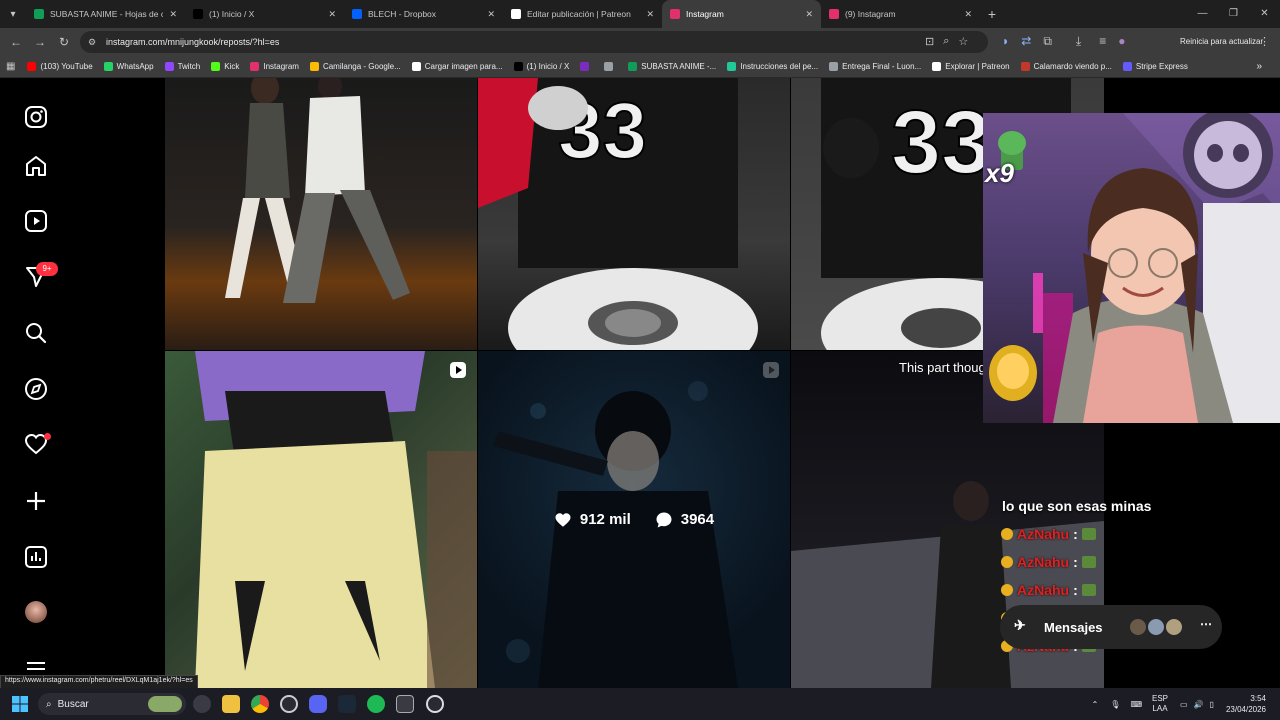 Image resolution: width=1280 pixels, height=720 pixels. I want to click on bookmark-item: Explorar | Patreon, so click(971, 66).